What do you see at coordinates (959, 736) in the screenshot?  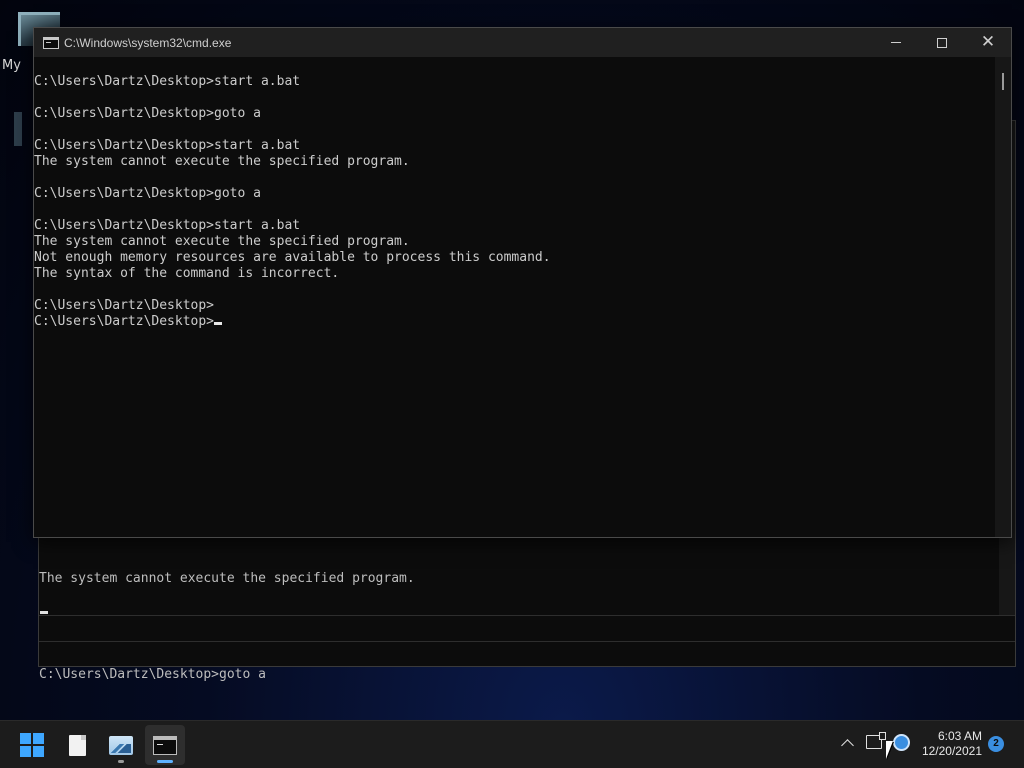 I see `clock-time: 6:03 AM` at bounding box center [959, 736].